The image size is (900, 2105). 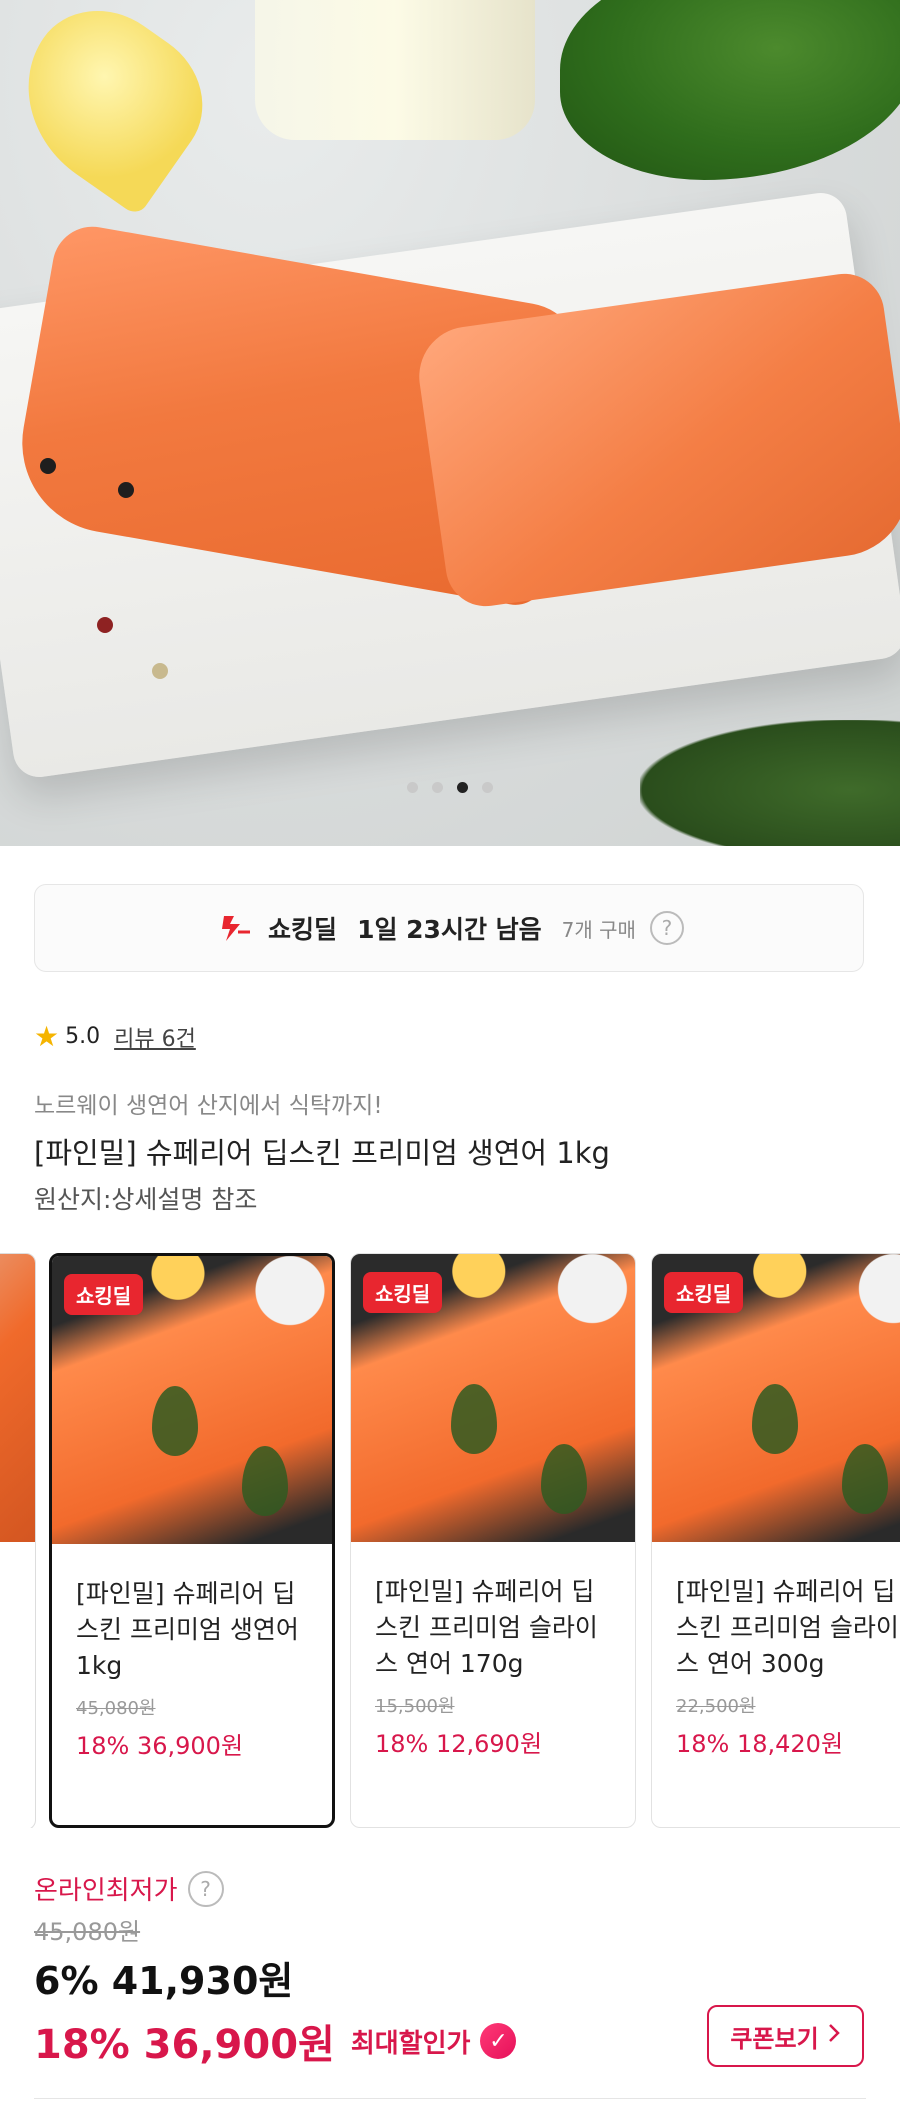 What do you see at coordinates (486, 1627) in the screenshot?
I see `variant-name: [파인밀] 슈페리어 딥스킨 프리미엄 슬라이스 연어 170g` at bounding box center [486, 1627].